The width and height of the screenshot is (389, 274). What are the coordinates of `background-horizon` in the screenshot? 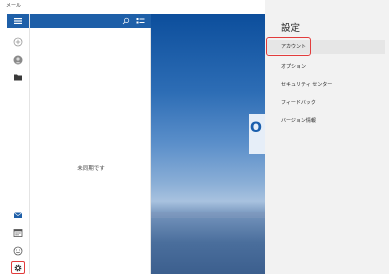 It's located at (208, 215).